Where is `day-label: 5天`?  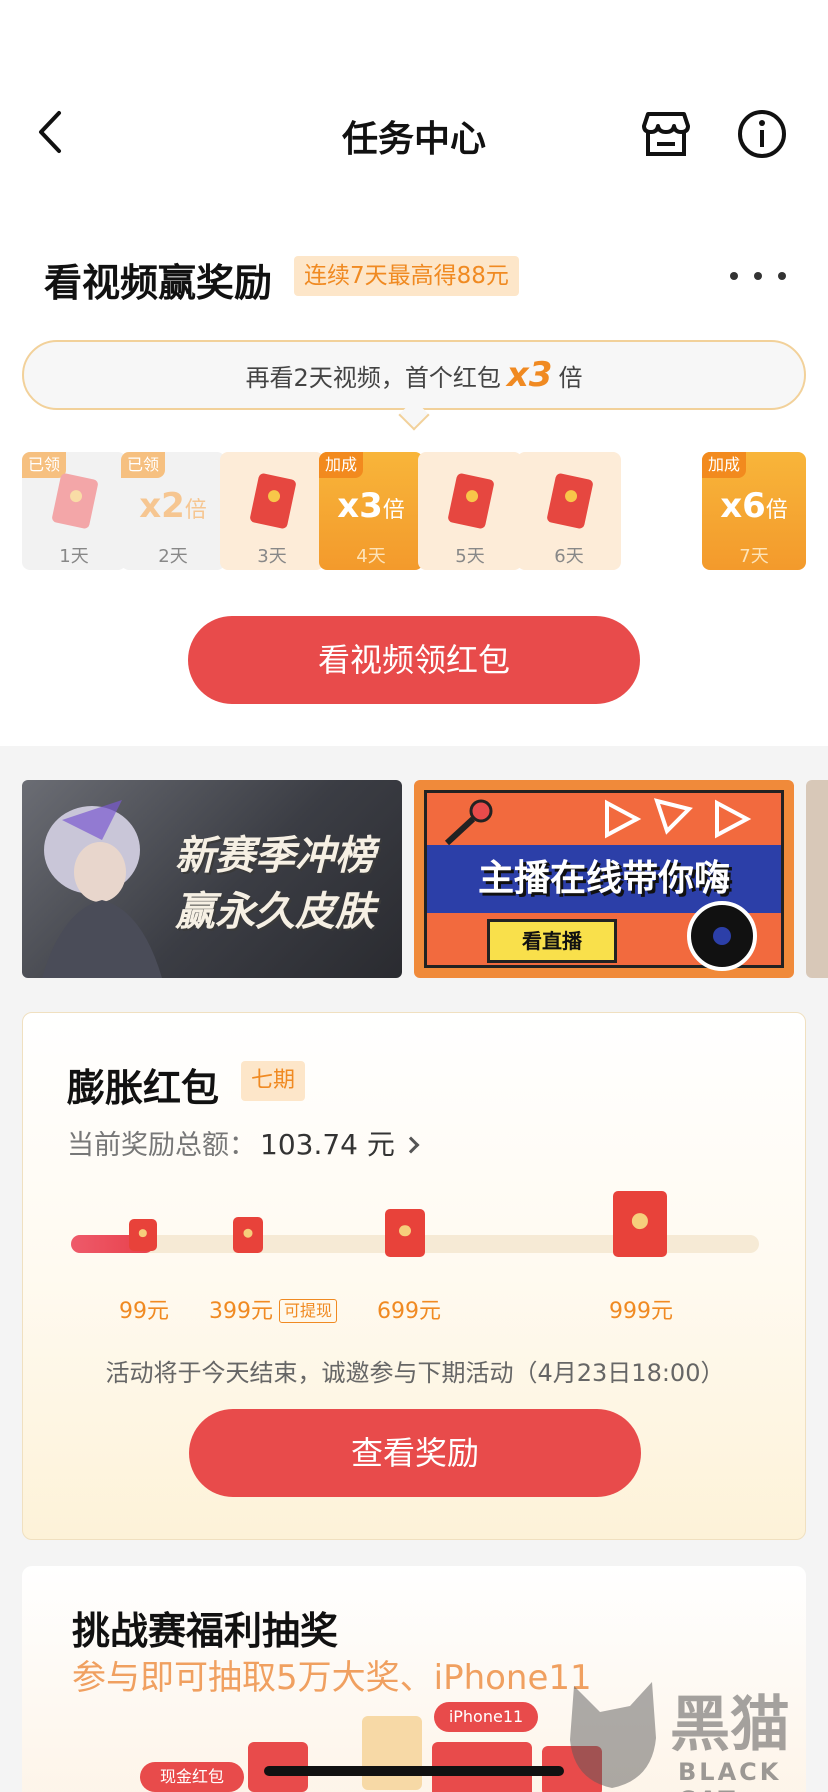
day-label: 5天 is located at coordinates (470, 556).